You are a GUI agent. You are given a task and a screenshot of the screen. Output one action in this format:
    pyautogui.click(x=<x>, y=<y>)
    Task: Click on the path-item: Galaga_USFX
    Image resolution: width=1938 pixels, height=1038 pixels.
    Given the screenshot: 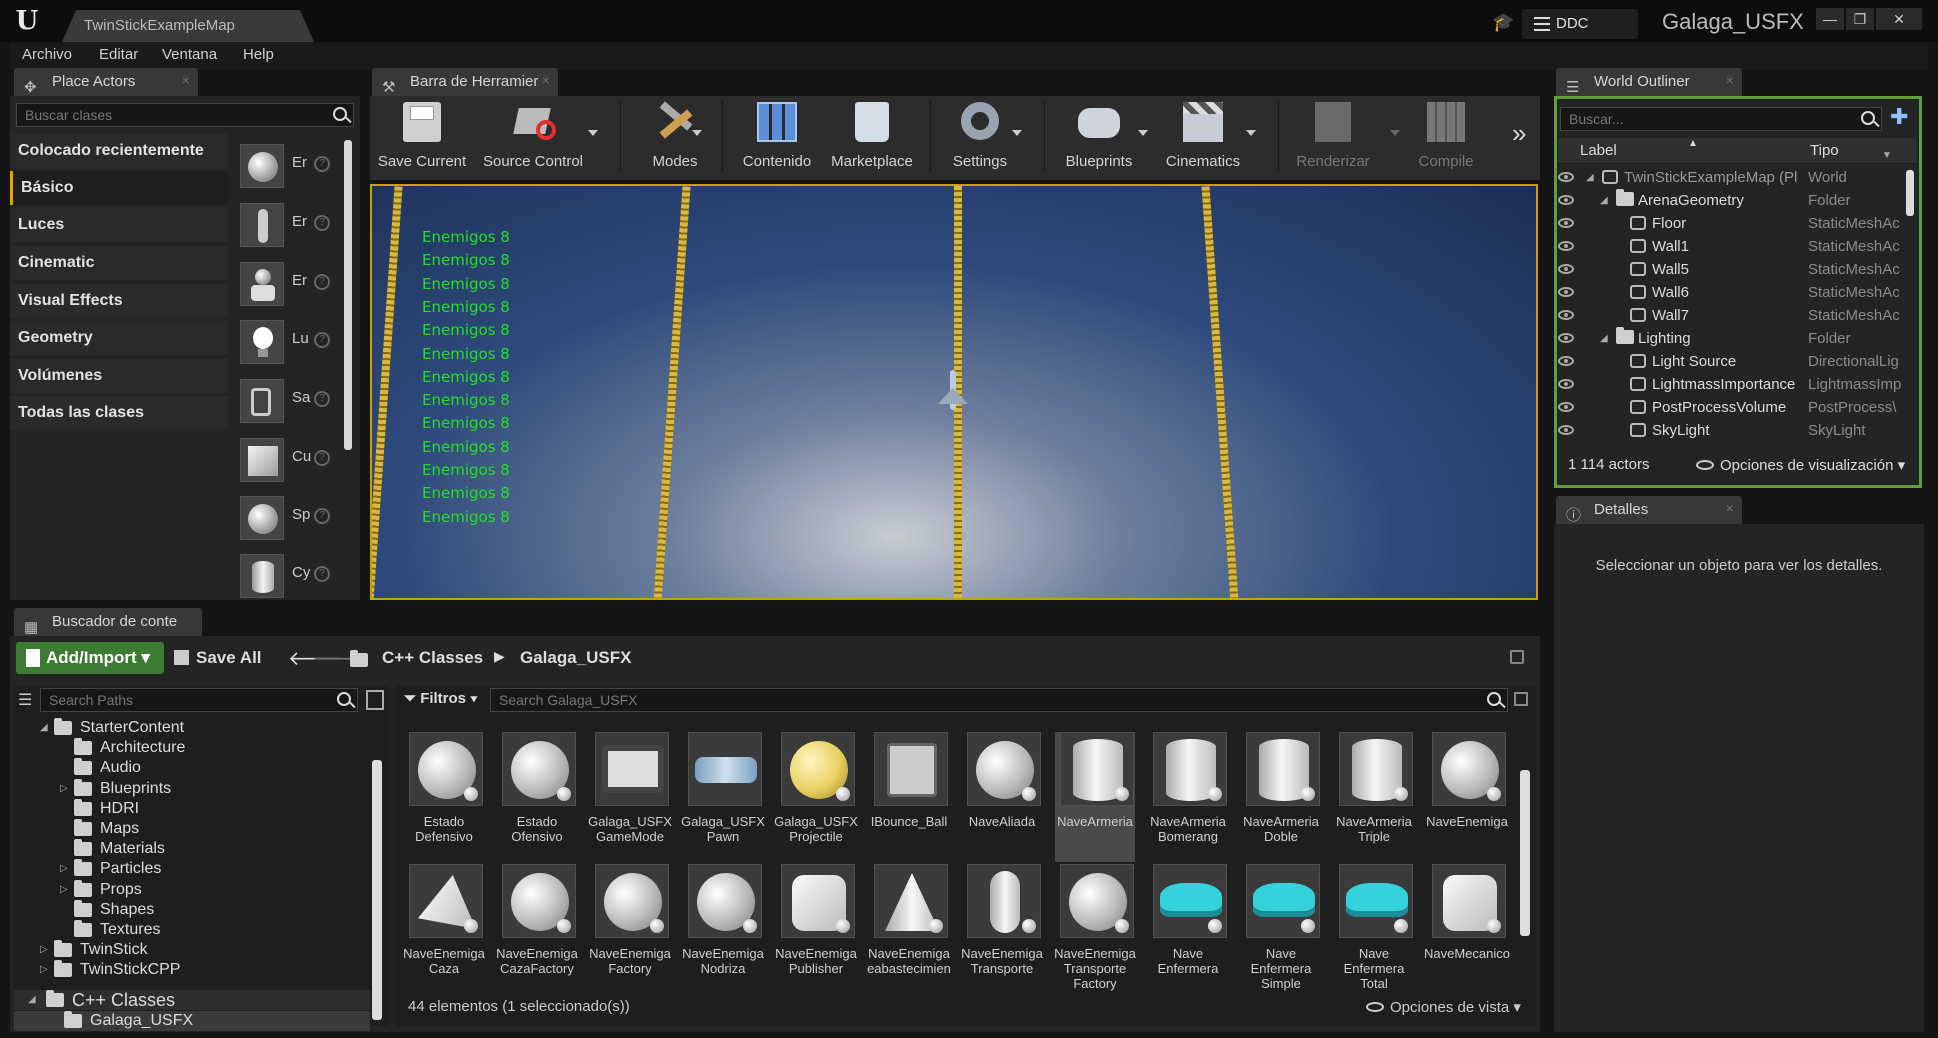 What is the action you would take?
    pyautogui.click(x=192, y=1021)
    